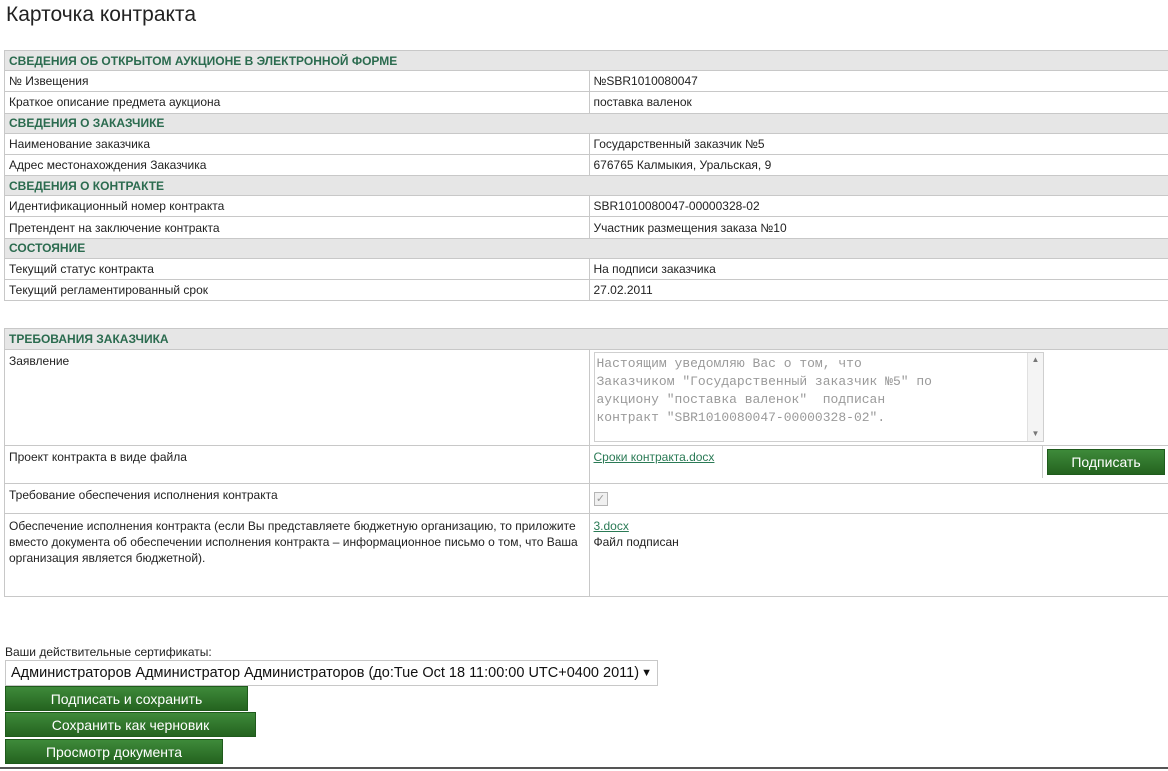 This screenshot has height=771, width=1168. I want to click on statement-label: Заявление, so click(297, 397).